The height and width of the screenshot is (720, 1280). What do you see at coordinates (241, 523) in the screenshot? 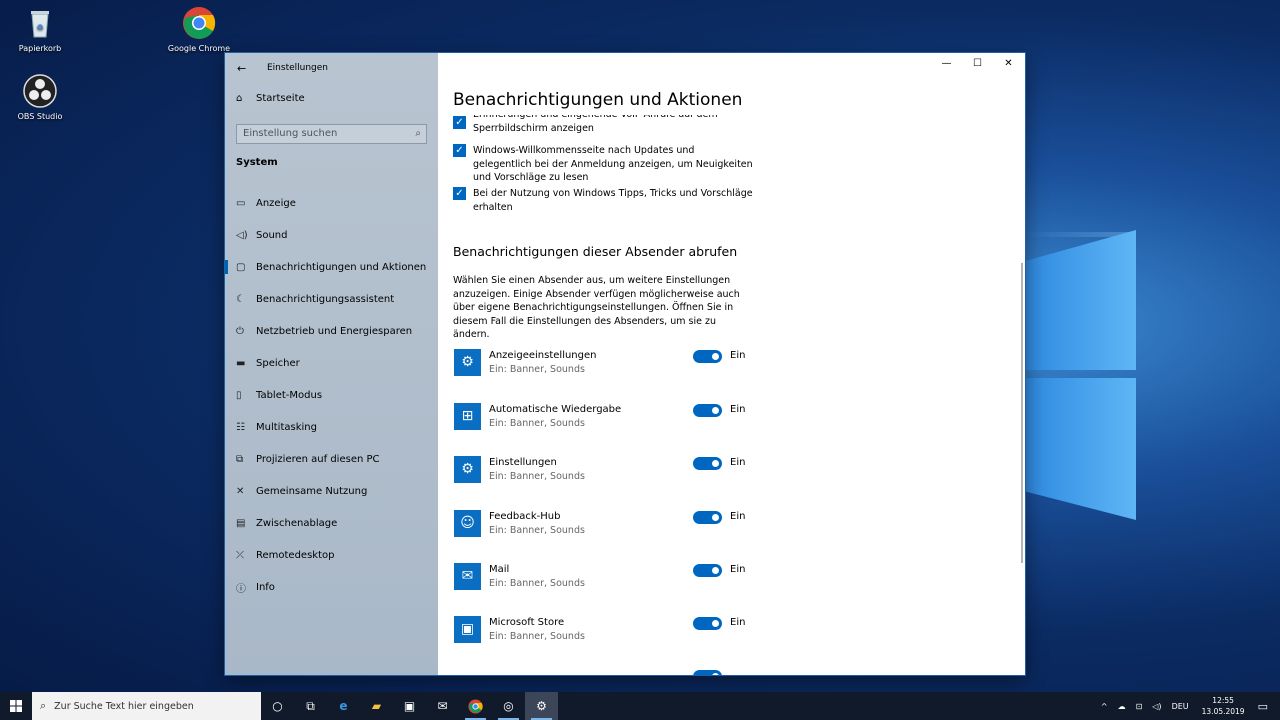
I see `clipboard-icon: ▤` at bounding box center [241, 523].